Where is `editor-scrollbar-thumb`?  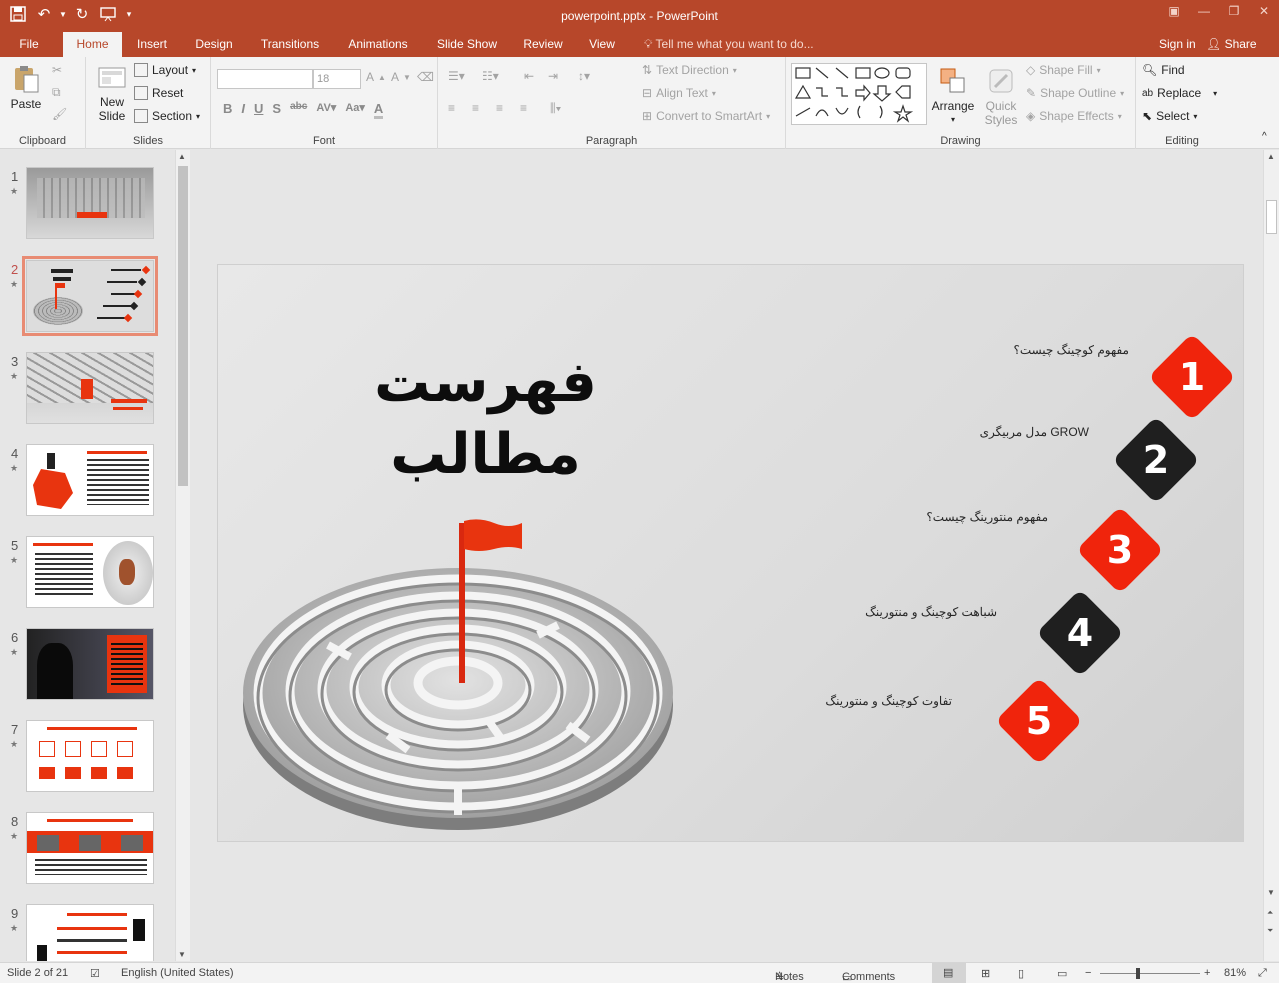 editor-scrollbar-thumb is located at coordinates (1271, 217).